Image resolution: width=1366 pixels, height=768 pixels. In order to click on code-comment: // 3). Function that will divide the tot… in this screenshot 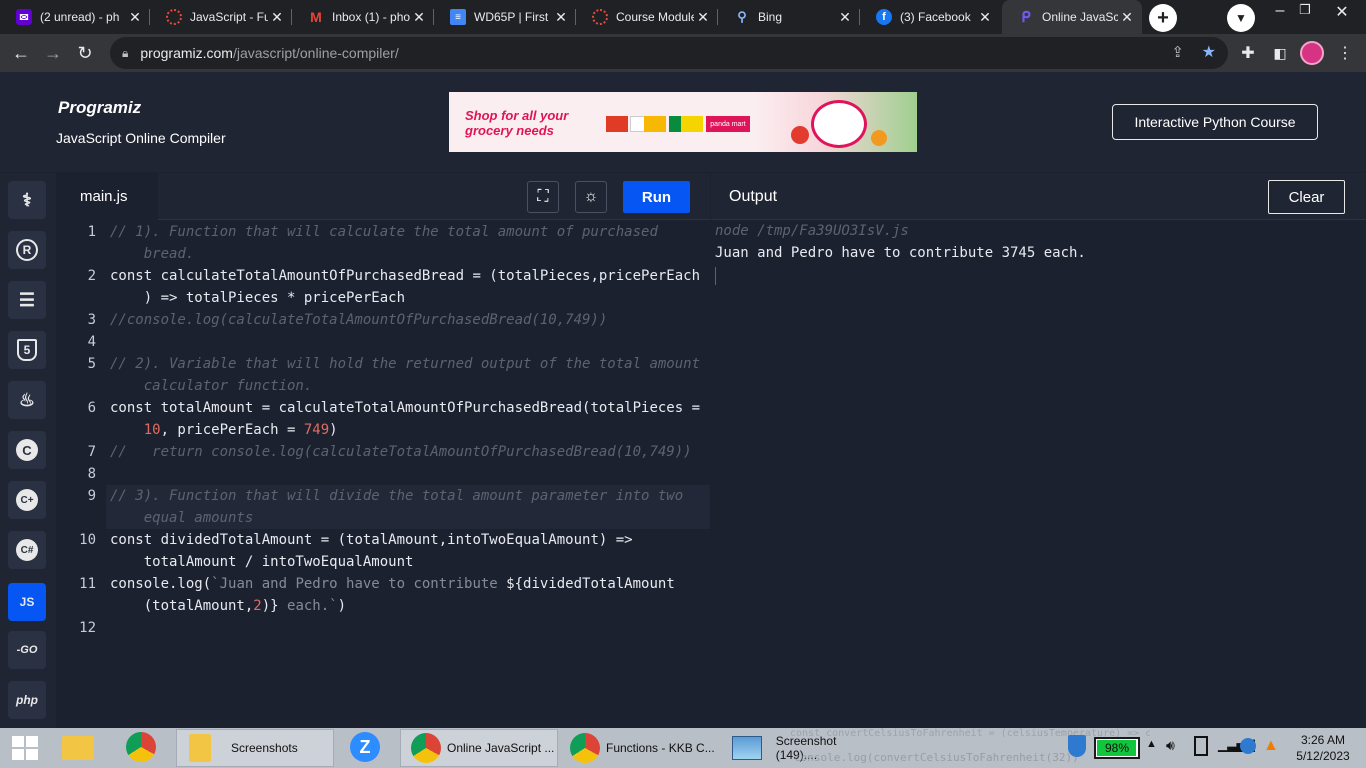, I will do `click(397, 496)`.